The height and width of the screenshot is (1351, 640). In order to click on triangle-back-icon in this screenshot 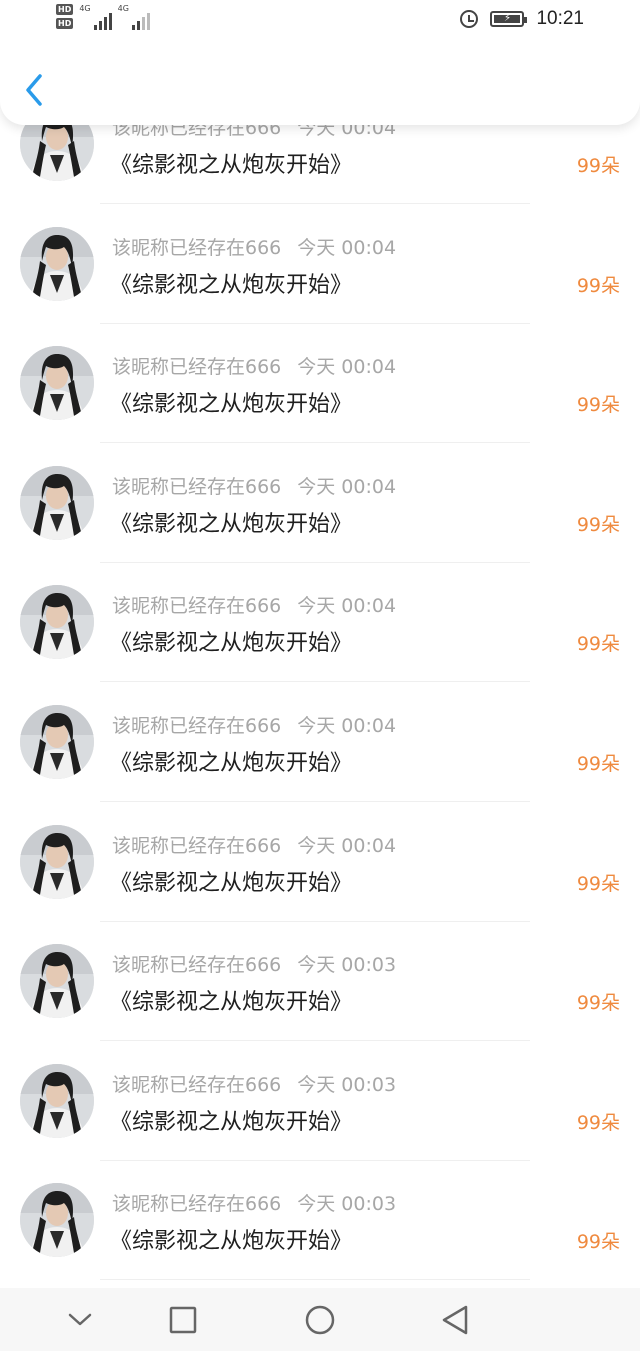, I will do `click(455, 1320)`.